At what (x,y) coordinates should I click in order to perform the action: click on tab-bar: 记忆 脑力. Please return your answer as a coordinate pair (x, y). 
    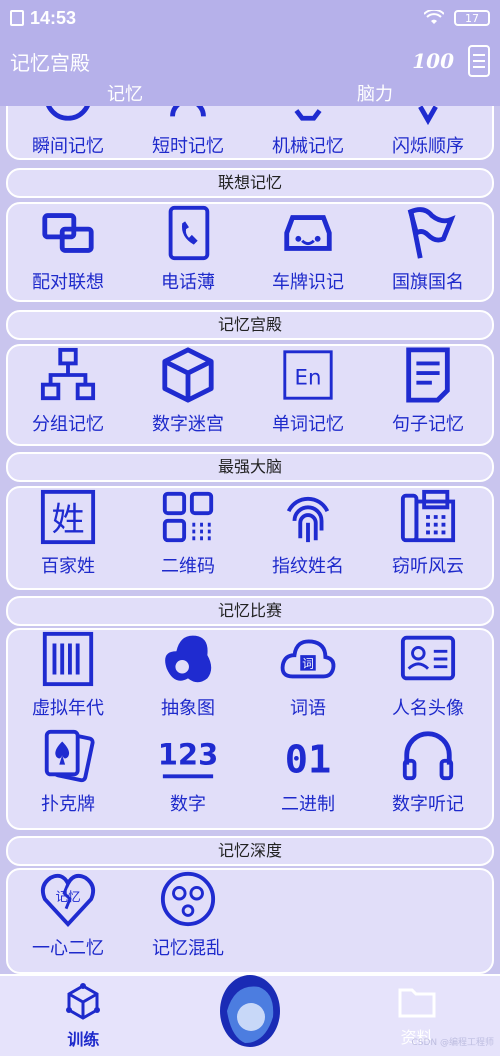
    Looking at the image, I should click on (250, 96).